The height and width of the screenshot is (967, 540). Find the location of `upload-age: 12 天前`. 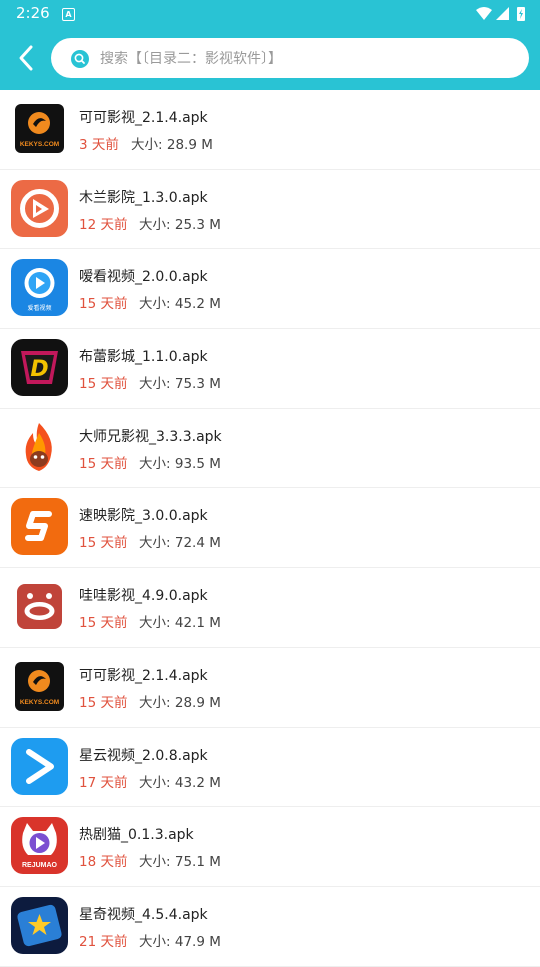

upload-age: 12 天前 is located at coordinates (103, 224).